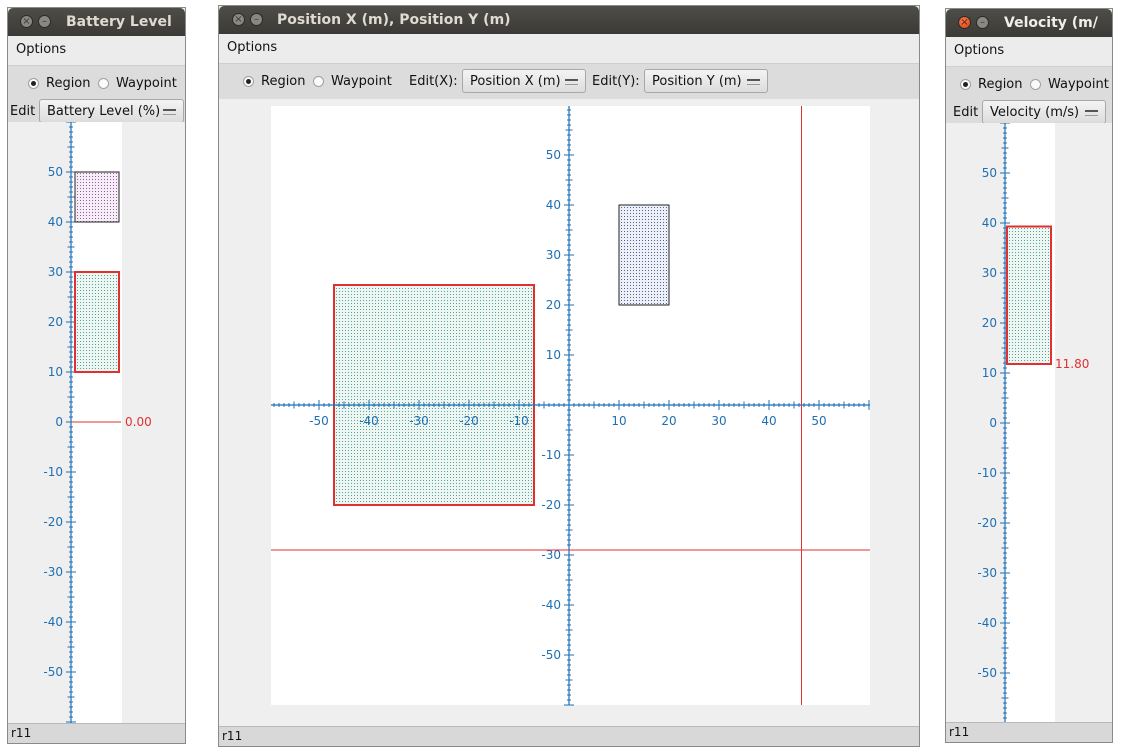  Describe the element at coordinates (616, 81) in the screenshot. I see `edit-y-label: Edit(Y):` at that location.